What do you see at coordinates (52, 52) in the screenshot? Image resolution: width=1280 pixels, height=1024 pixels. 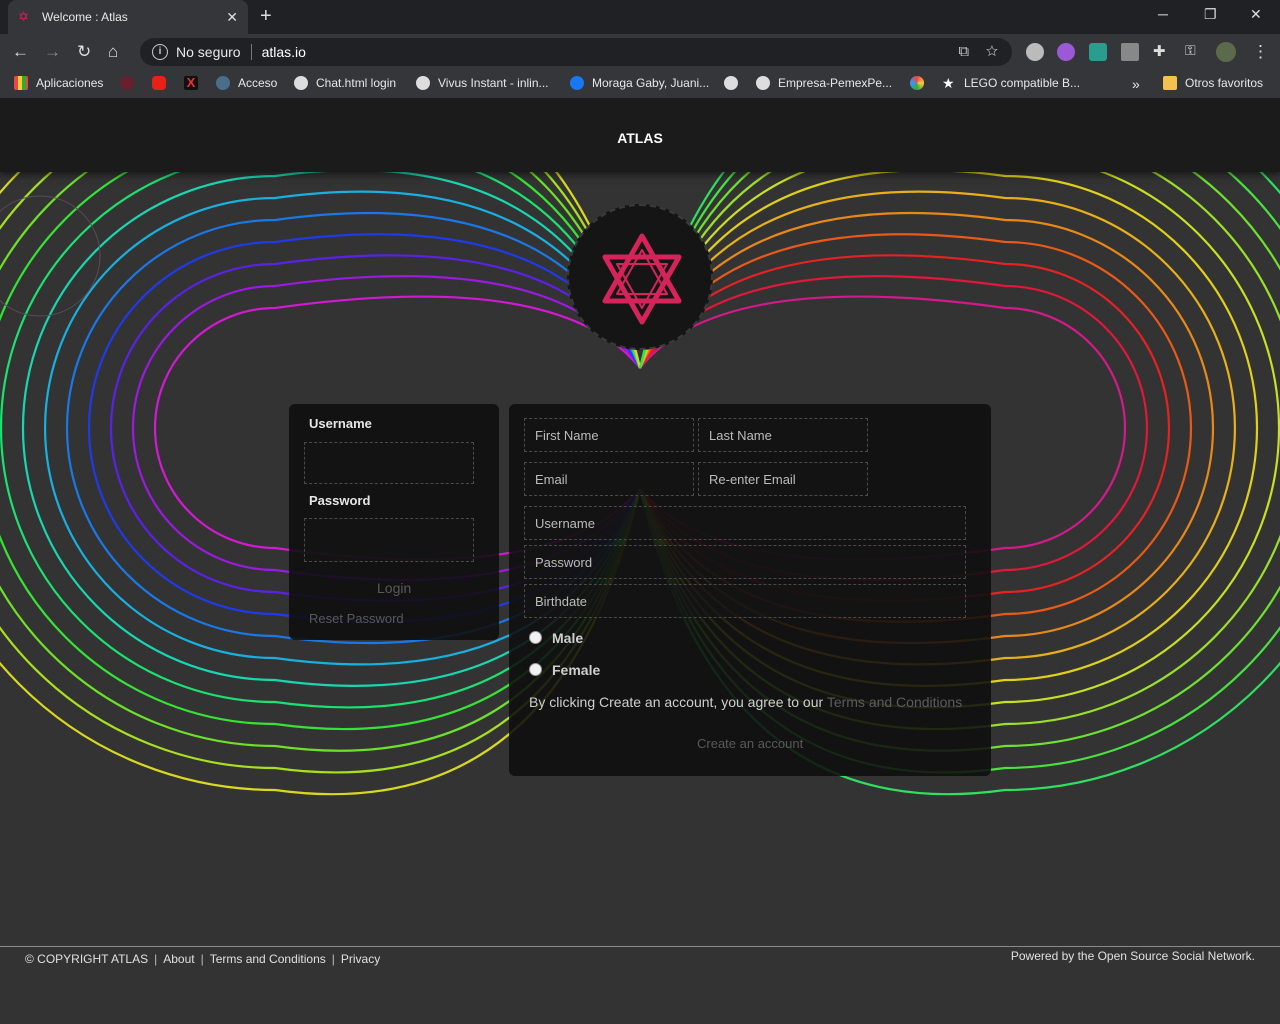 I see `forward-icon: →` at bounding box center [52, 52].